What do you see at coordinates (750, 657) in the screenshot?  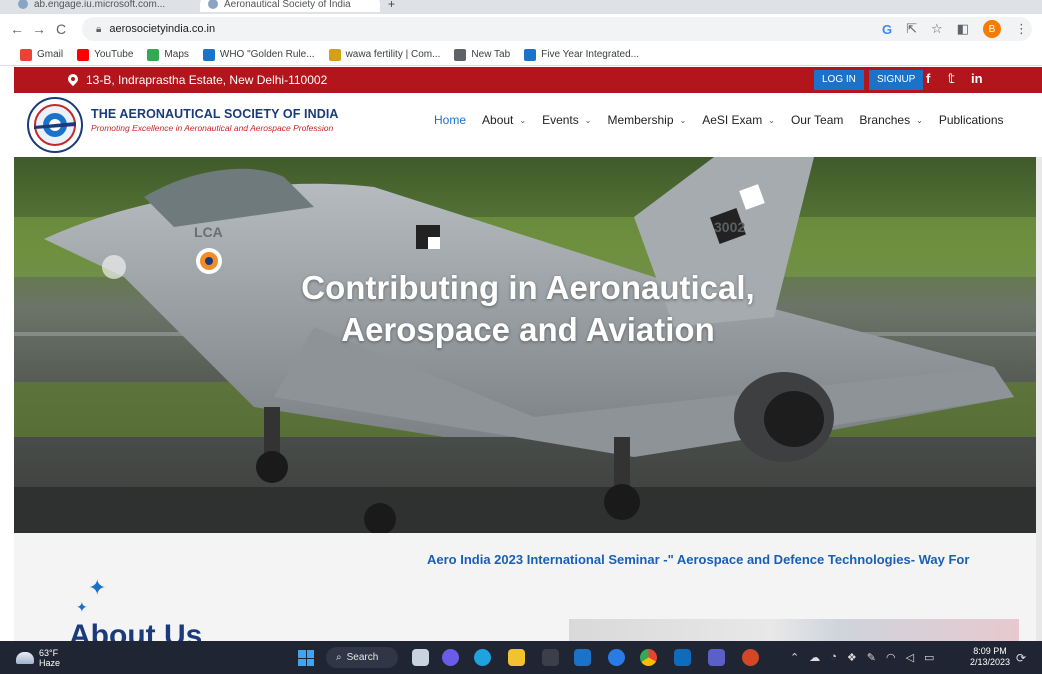 I see `powerpoint-icon` at bounding box center [750, 657].